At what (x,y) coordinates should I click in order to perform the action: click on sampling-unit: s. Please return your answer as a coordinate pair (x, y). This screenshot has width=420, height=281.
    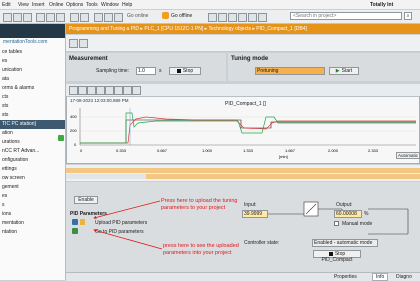
    Looking at the image, I should click on (160, 71).